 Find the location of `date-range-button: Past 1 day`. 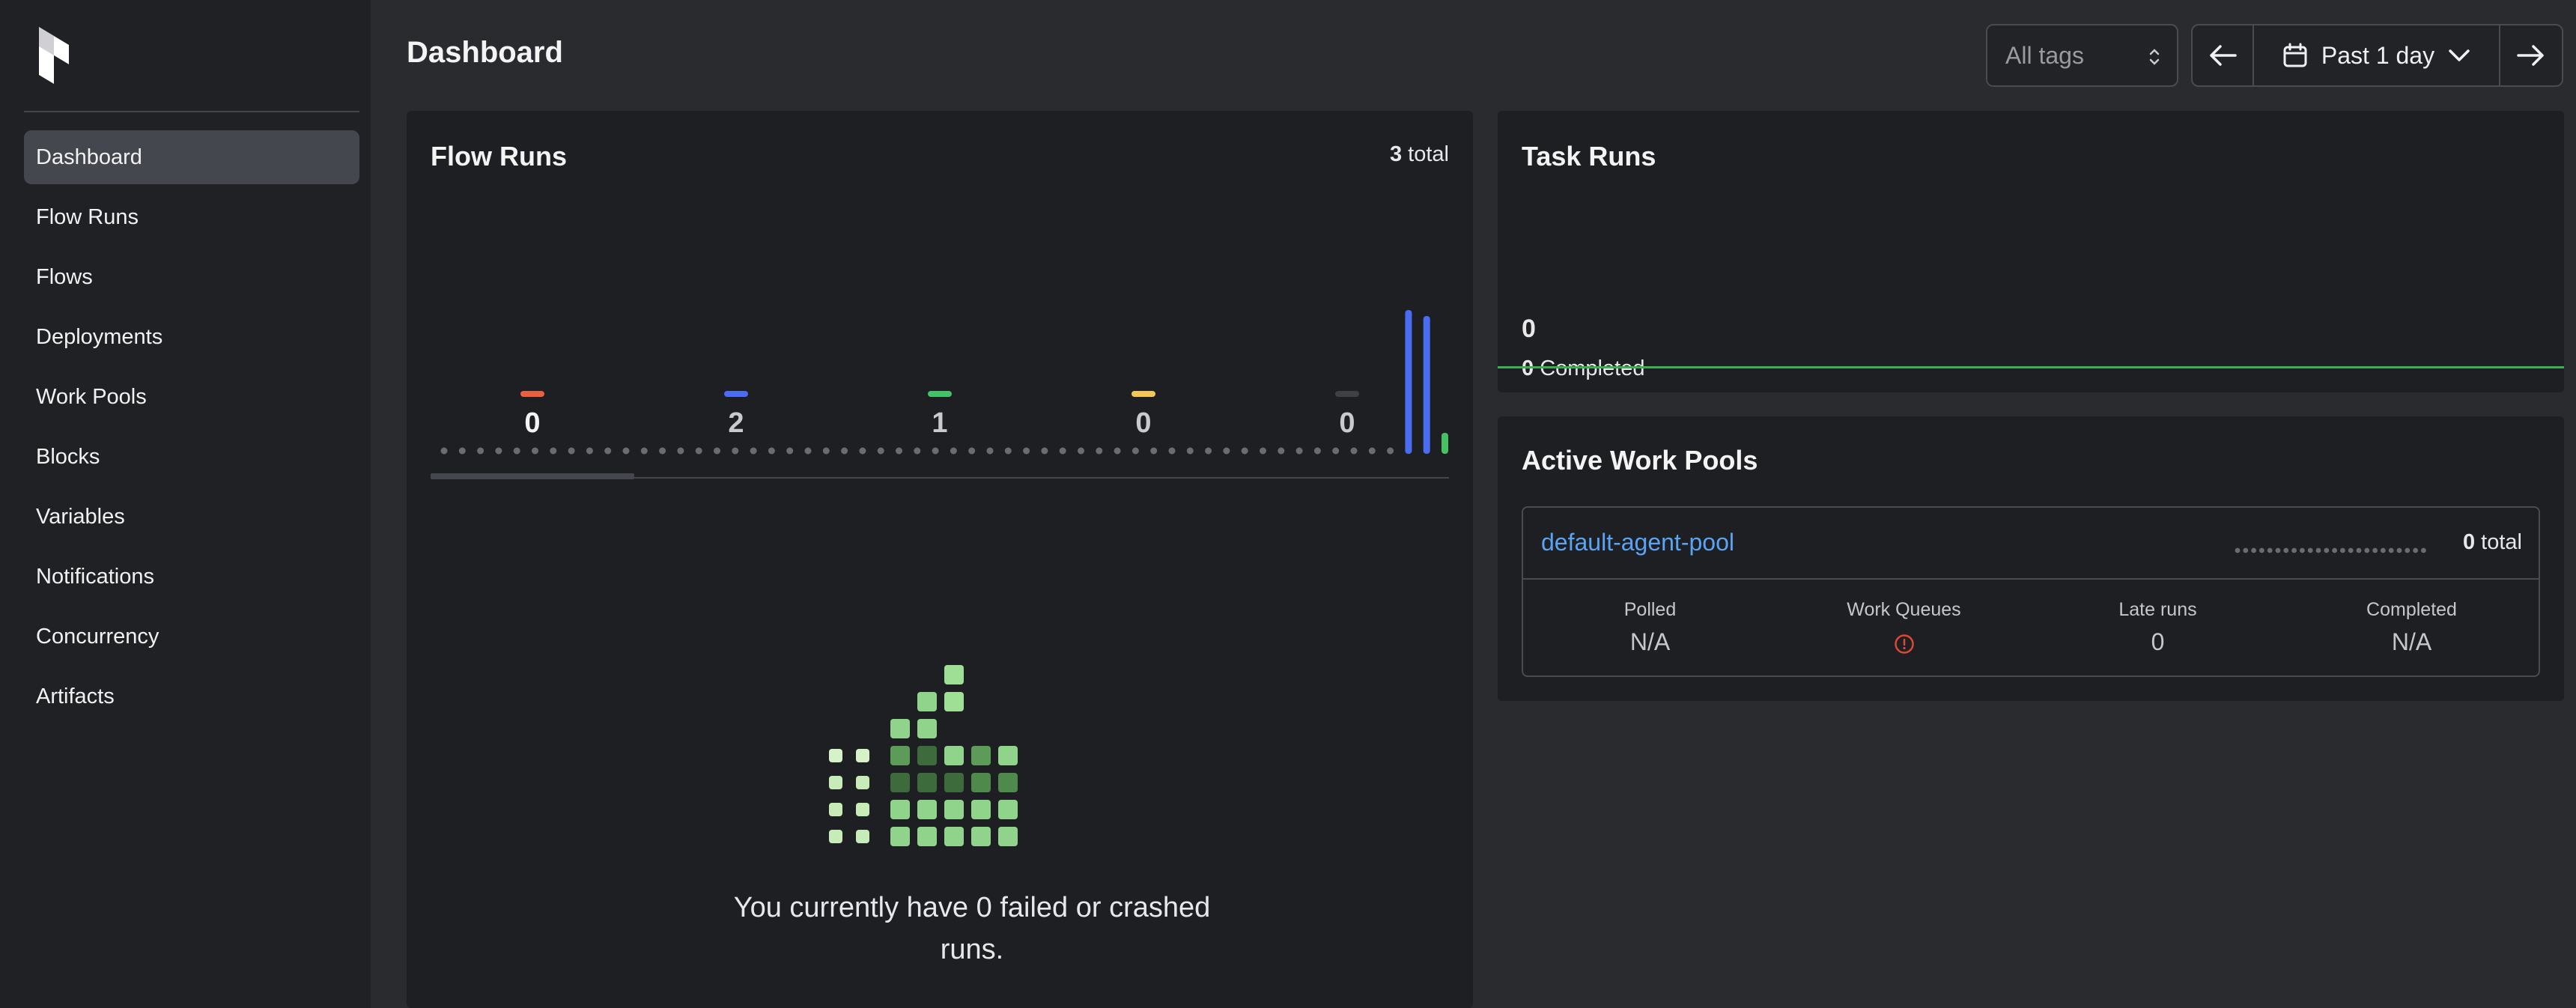

date-range-button: Past 1 day is located at coordinates (2377, 55).